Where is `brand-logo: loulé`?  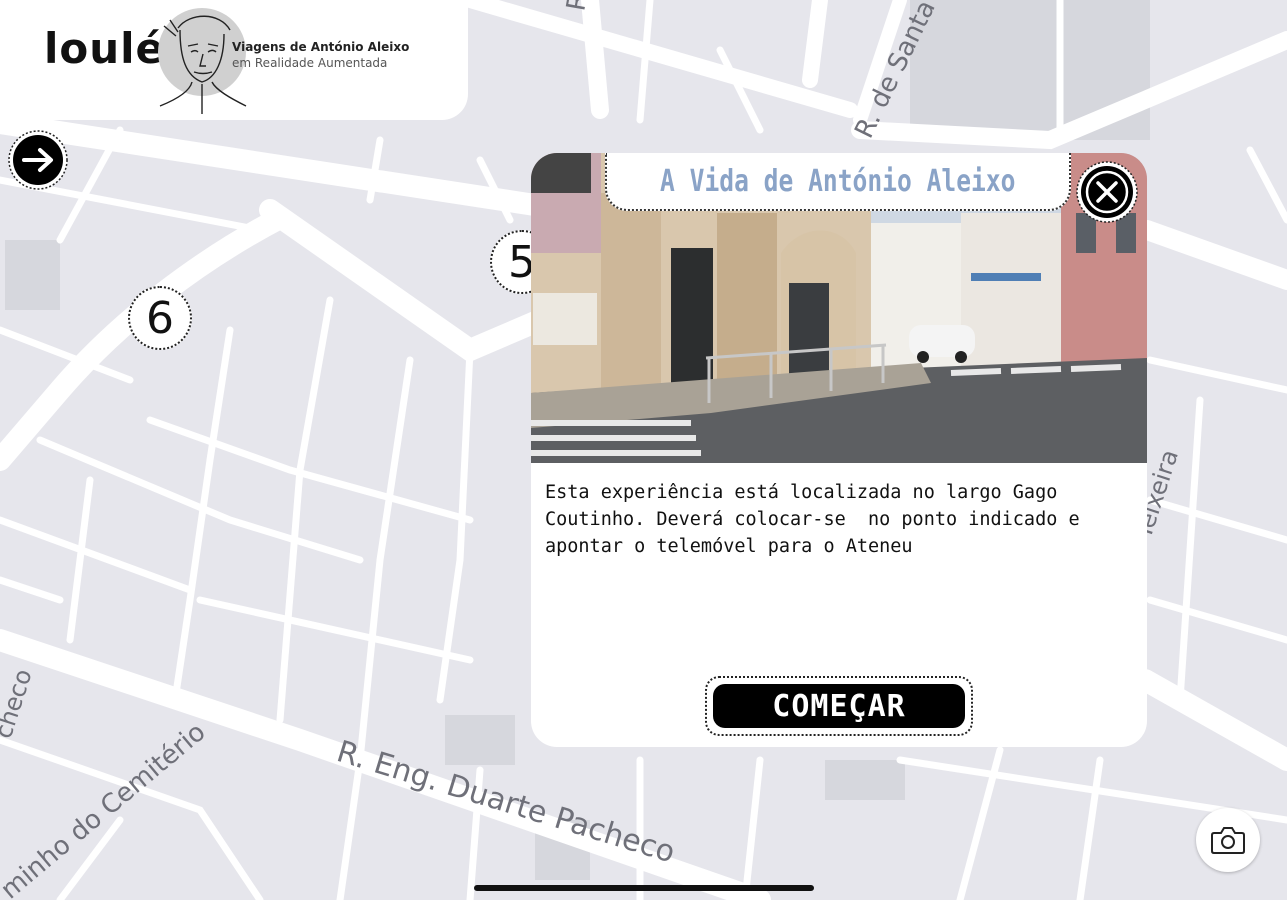 brand-logo: loulé is located at coordinates (105, 48).